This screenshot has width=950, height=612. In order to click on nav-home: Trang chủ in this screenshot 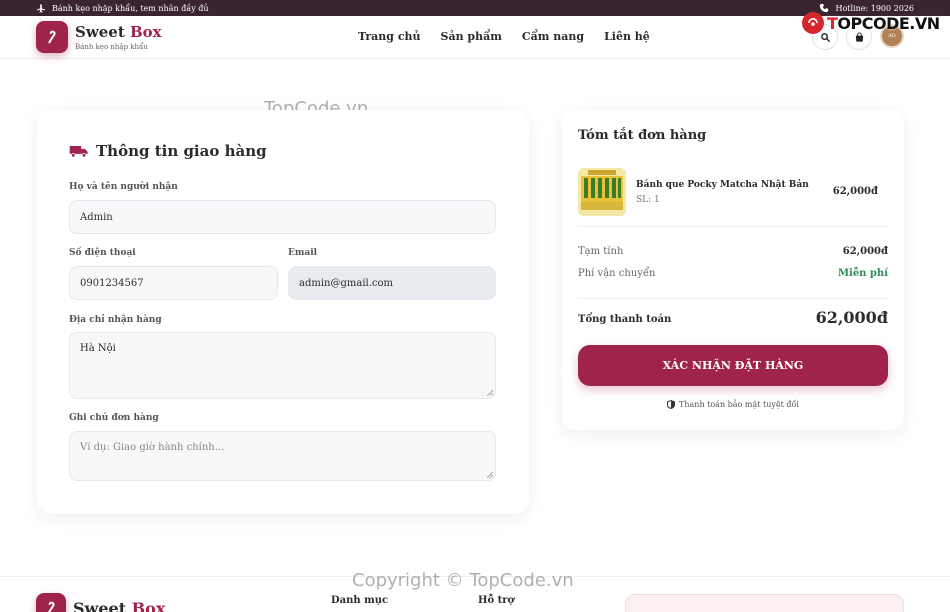, I will do `click(389, 36)`.